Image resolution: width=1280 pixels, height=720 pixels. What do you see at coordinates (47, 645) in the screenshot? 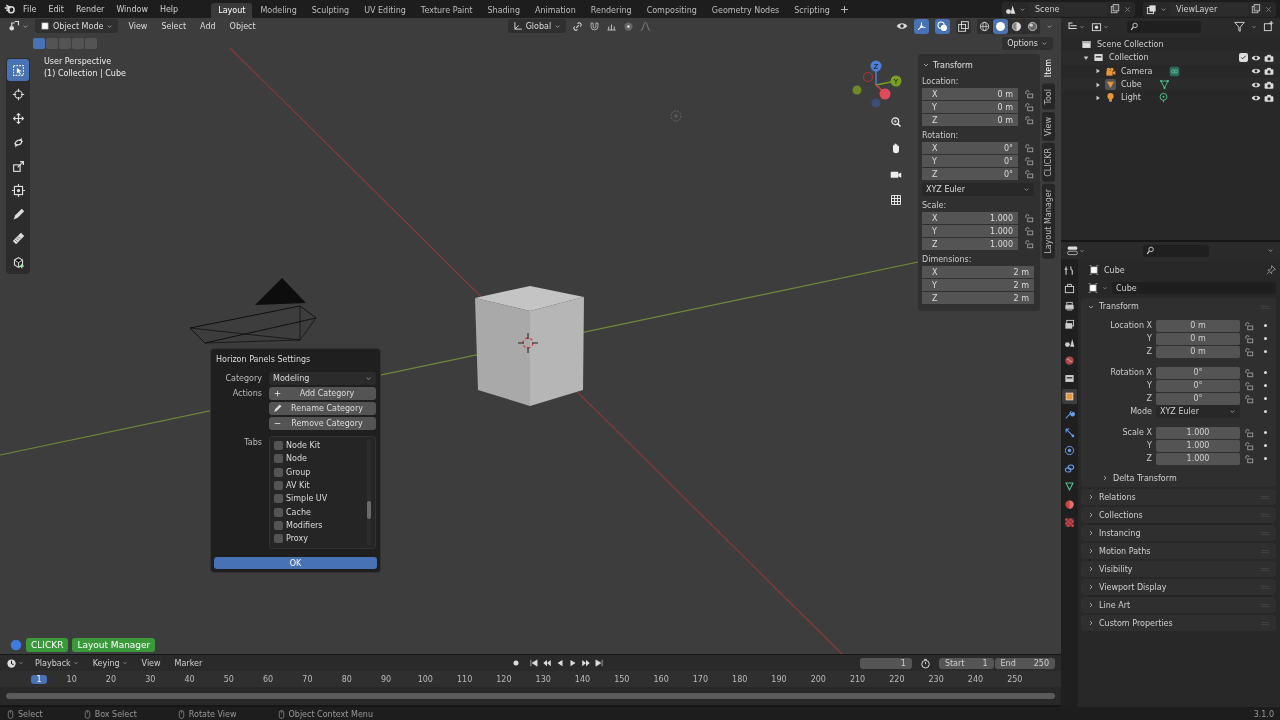
I see `addon-button: CLICKR` at bounding box center [47, 645].